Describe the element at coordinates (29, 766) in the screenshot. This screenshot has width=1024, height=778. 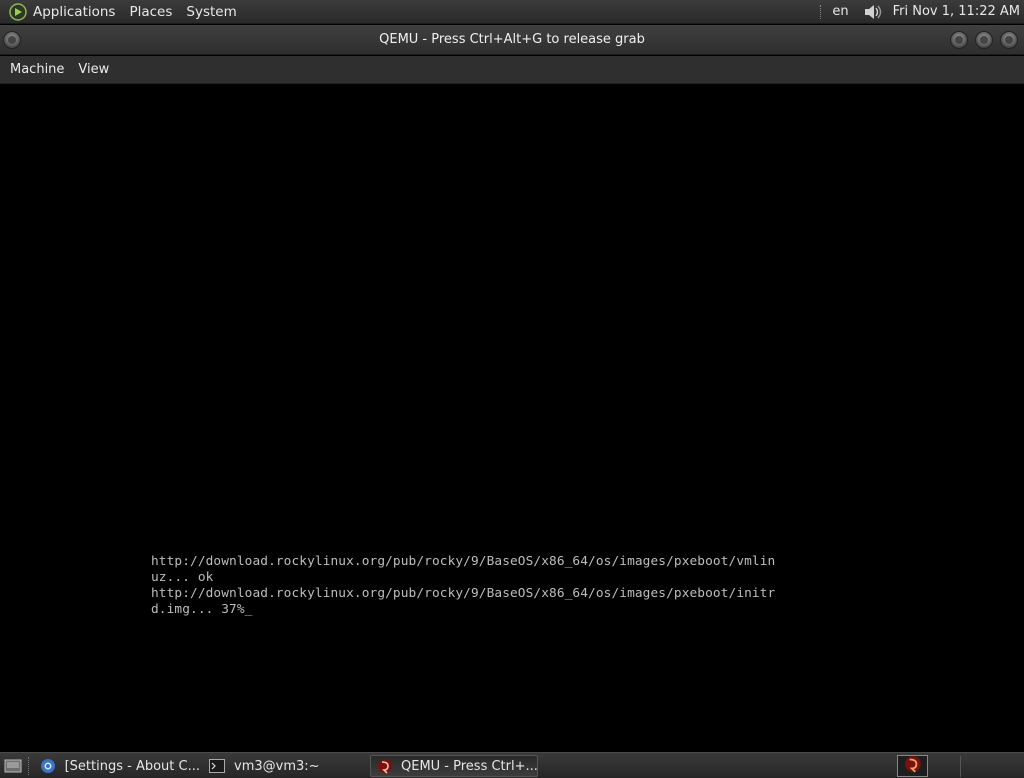
I see `taskbar-separator` at that location.